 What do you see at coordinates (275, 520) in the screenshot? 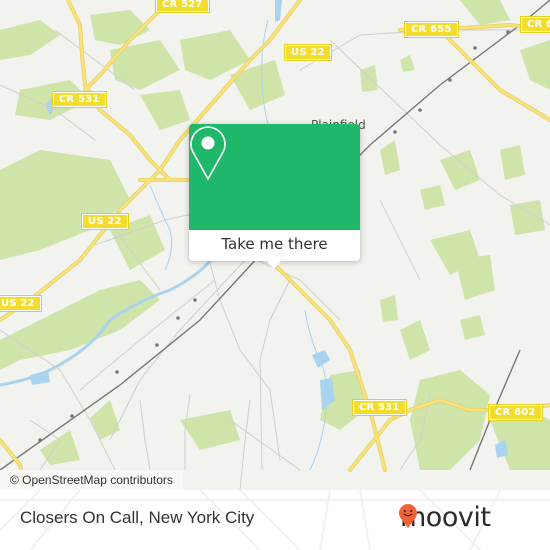
I see `footer-bar: Closers On Call, New York City moovit` at bounding box center [275, 520].